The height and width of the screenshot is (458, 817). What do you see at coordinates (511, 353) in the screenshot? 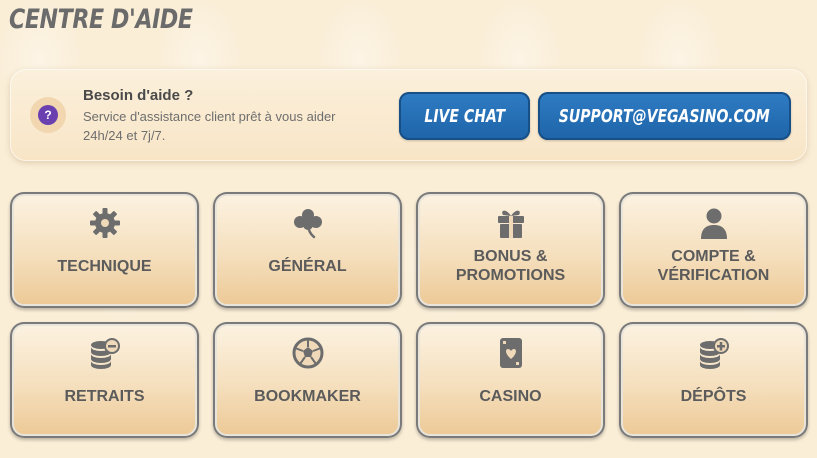
I see `playing-card-icon` at bounding box center [511, 353].